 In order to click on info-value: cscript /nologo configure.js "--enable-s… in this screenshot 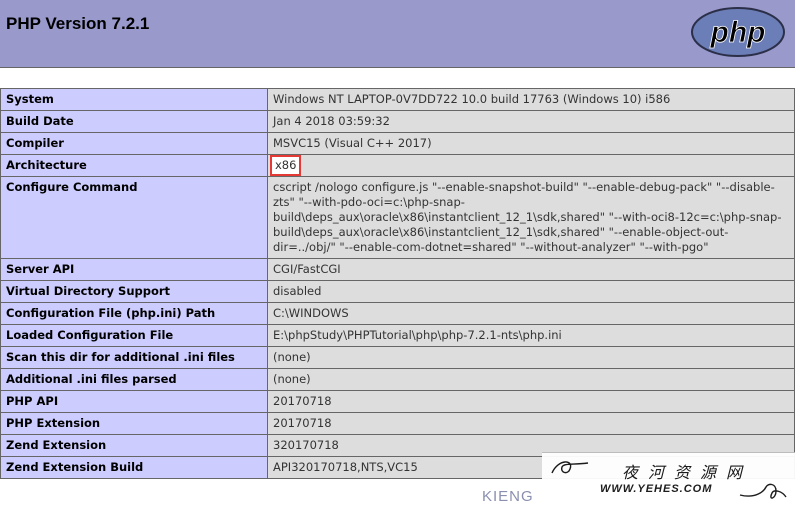, I will do `click(531, 217)`.